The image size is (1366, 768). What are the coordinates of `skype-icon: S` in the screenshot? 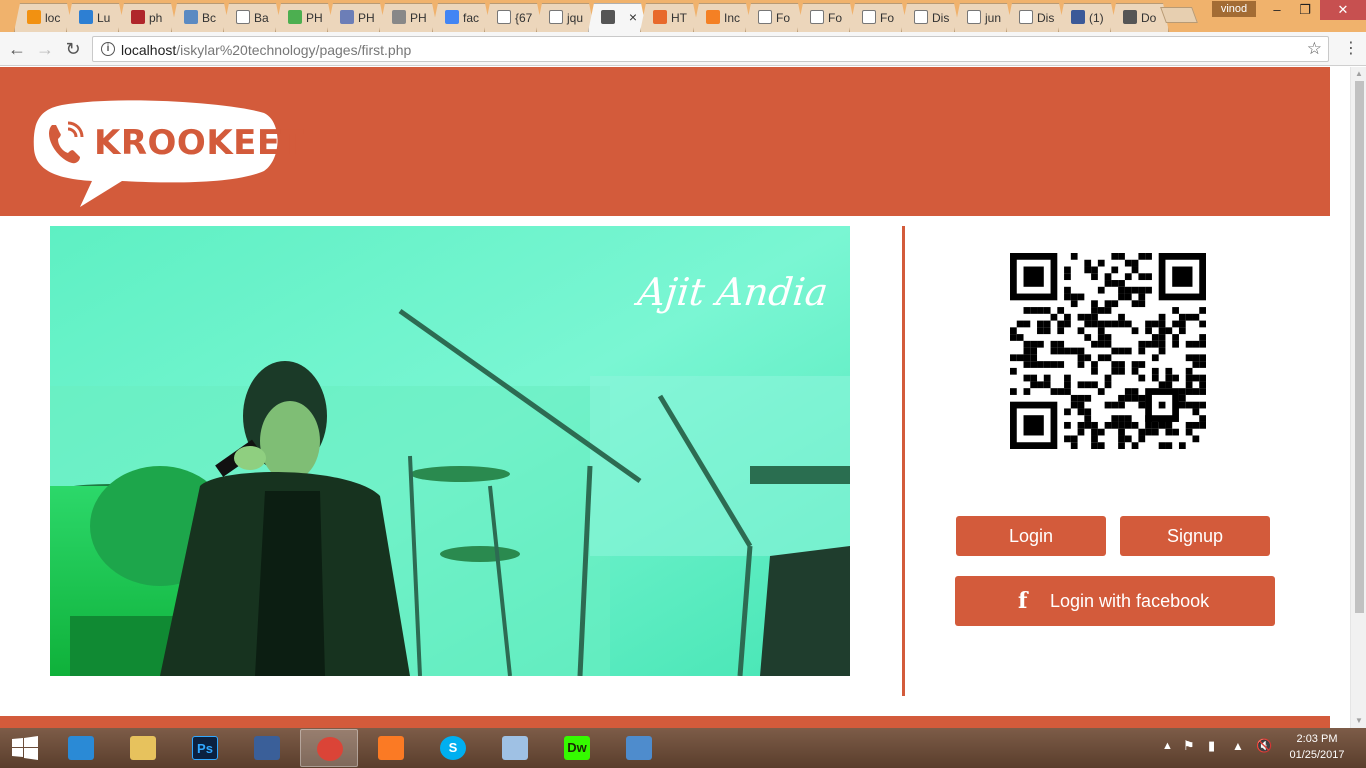 It's located at (453, 748).